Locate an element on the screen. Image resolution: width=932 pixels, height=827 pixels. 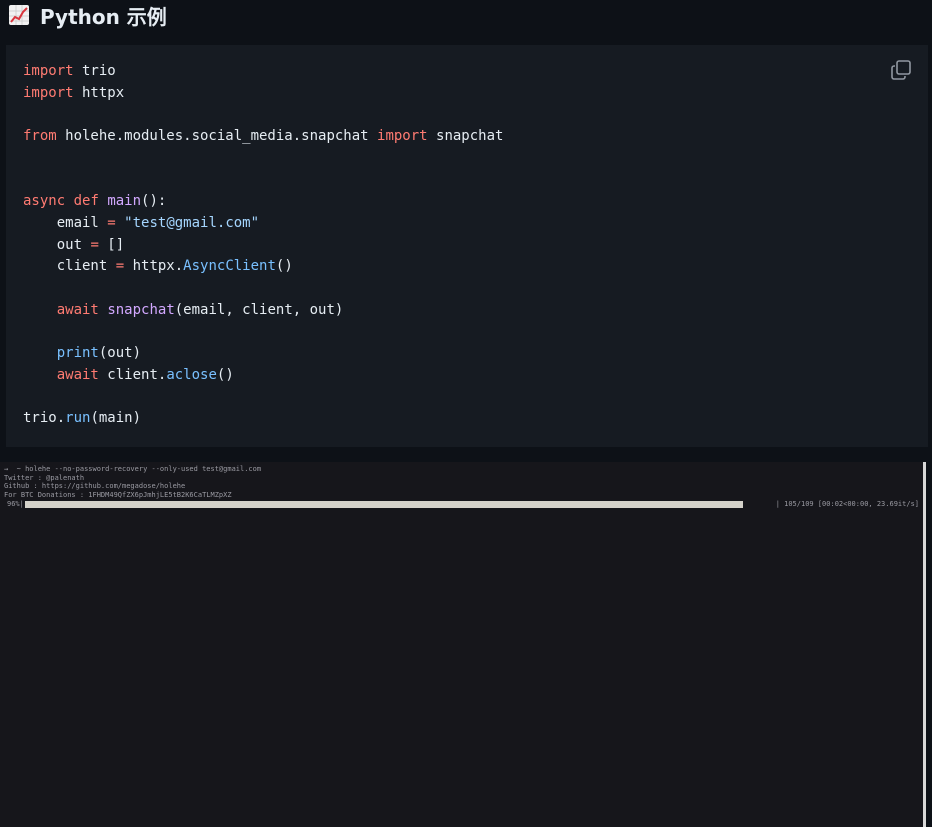
code-token: (email, client, out) is located at coordinates (259, 309).